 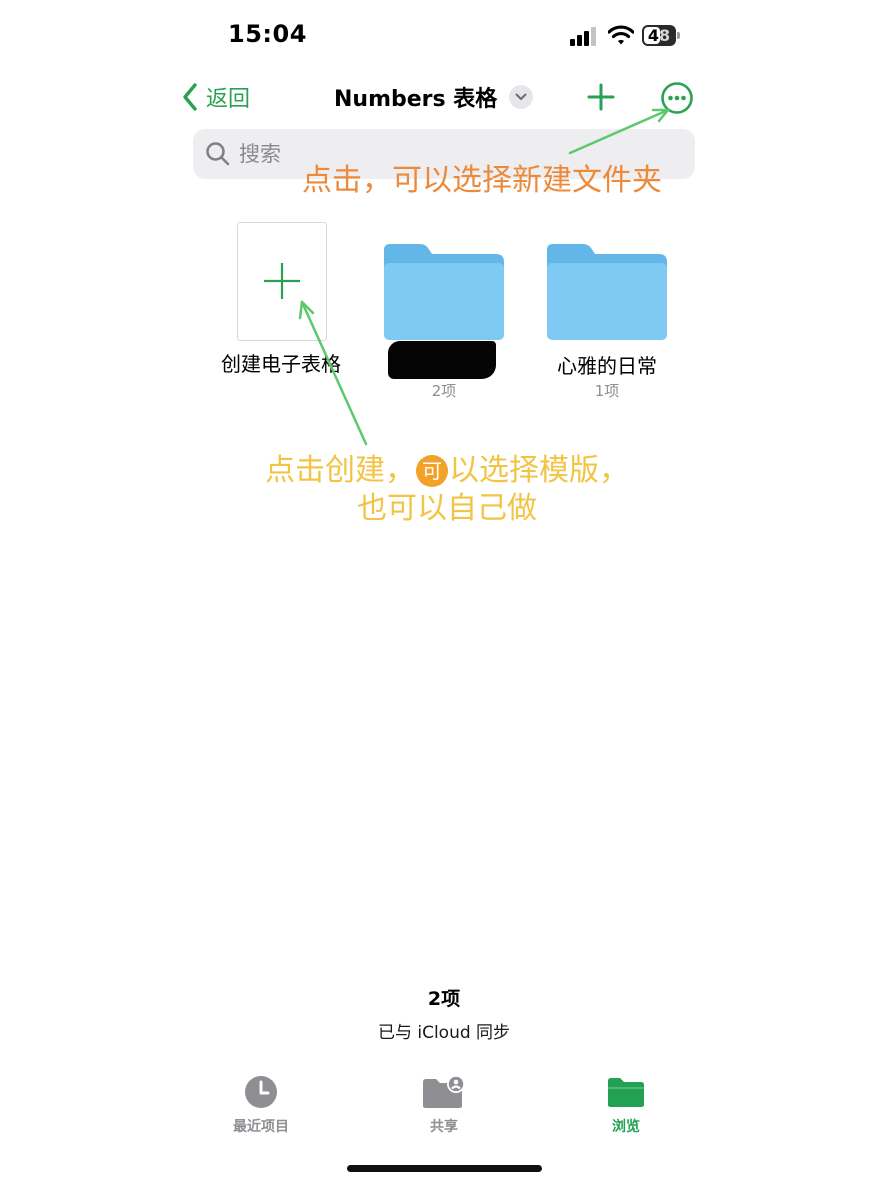 What do you see at coordinates (659, 35) in the screenshot?
I see `battery-level: 48` at bounding box center [659, 35].